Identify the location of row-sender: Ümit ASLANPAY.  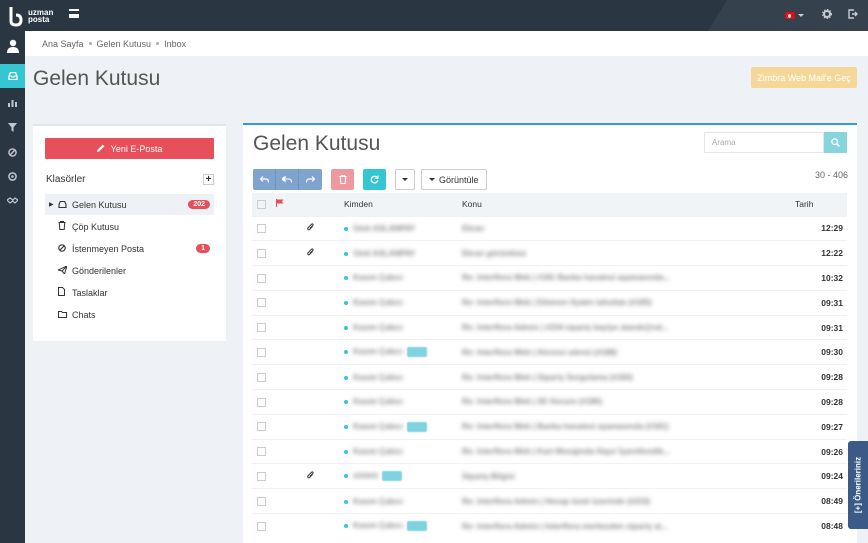
(384, 253).